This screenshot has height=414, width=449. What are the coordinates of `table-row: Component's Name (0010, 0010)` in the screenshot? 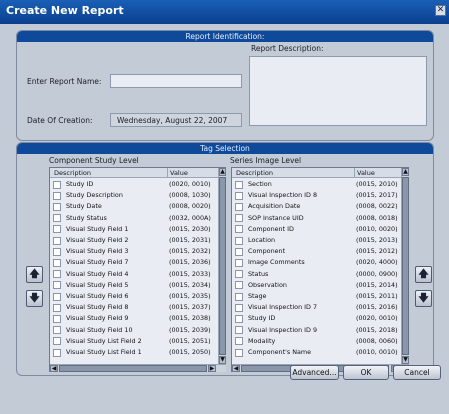 It's located at (320, 352).